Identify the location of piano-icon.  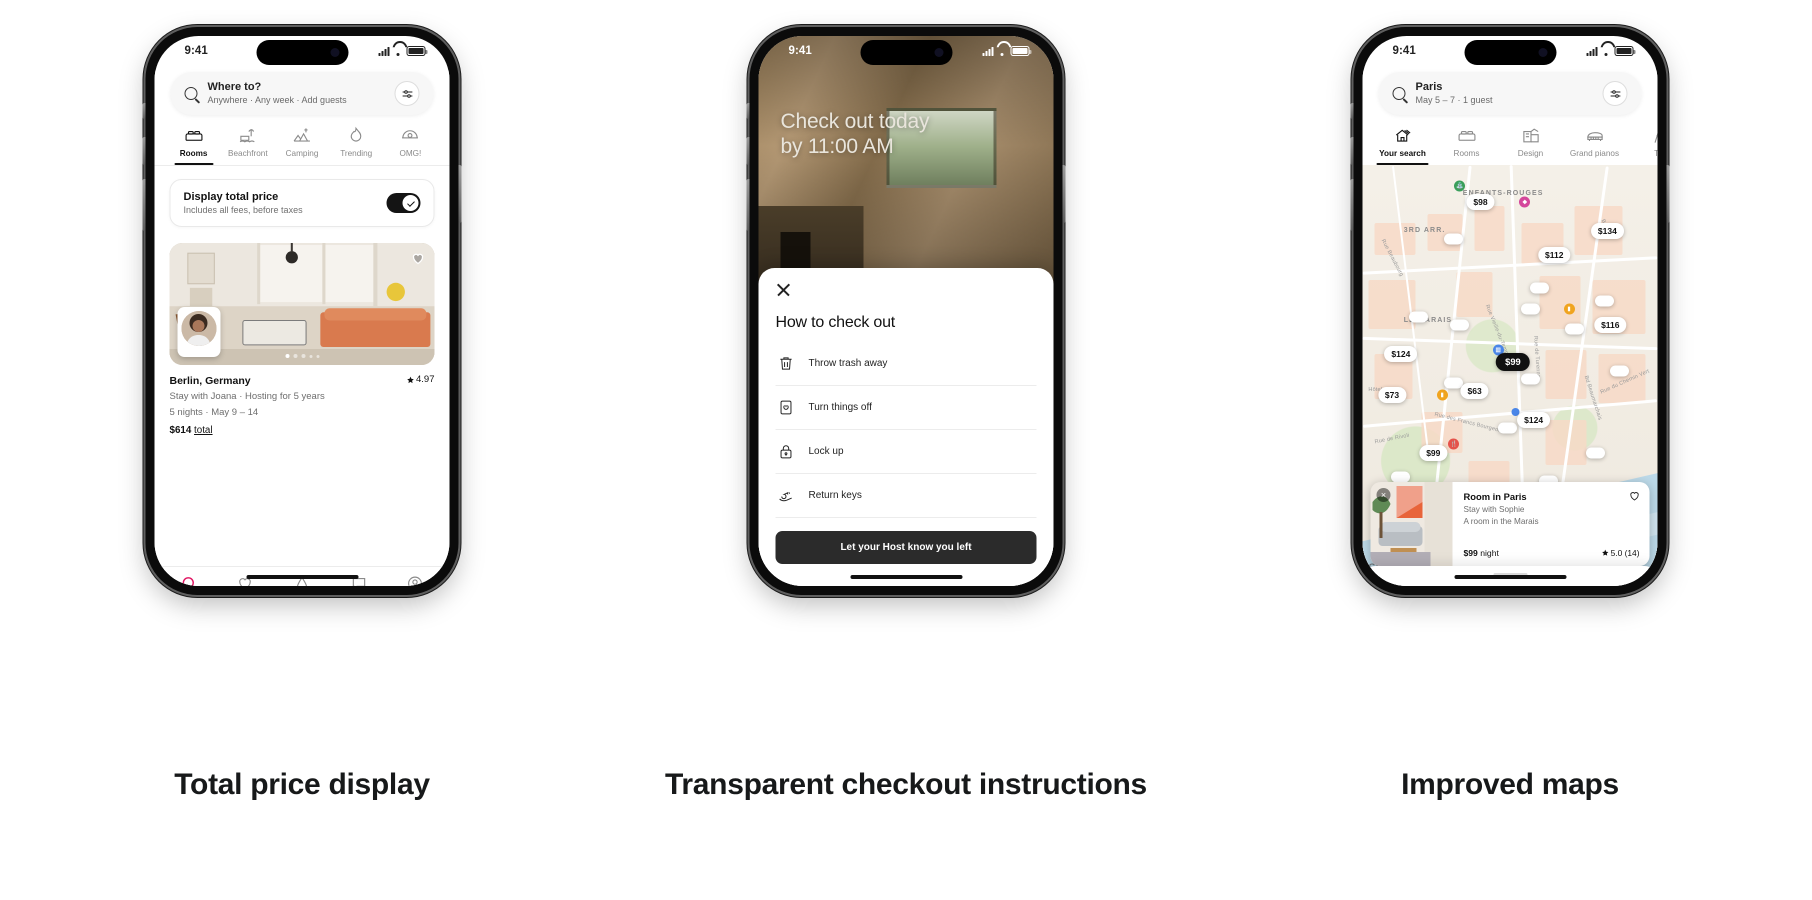
(1594, 137).